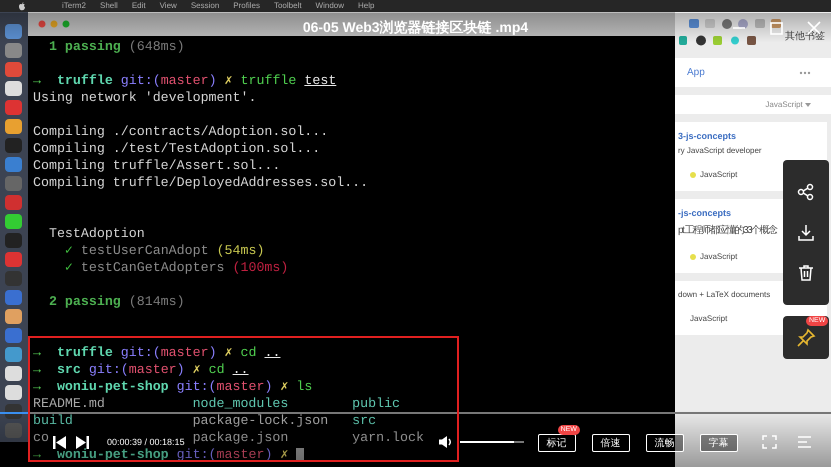 The height and width of the screenshot is (467, 831). I want to click on file-name: yarn.lock, so click(388, 437).